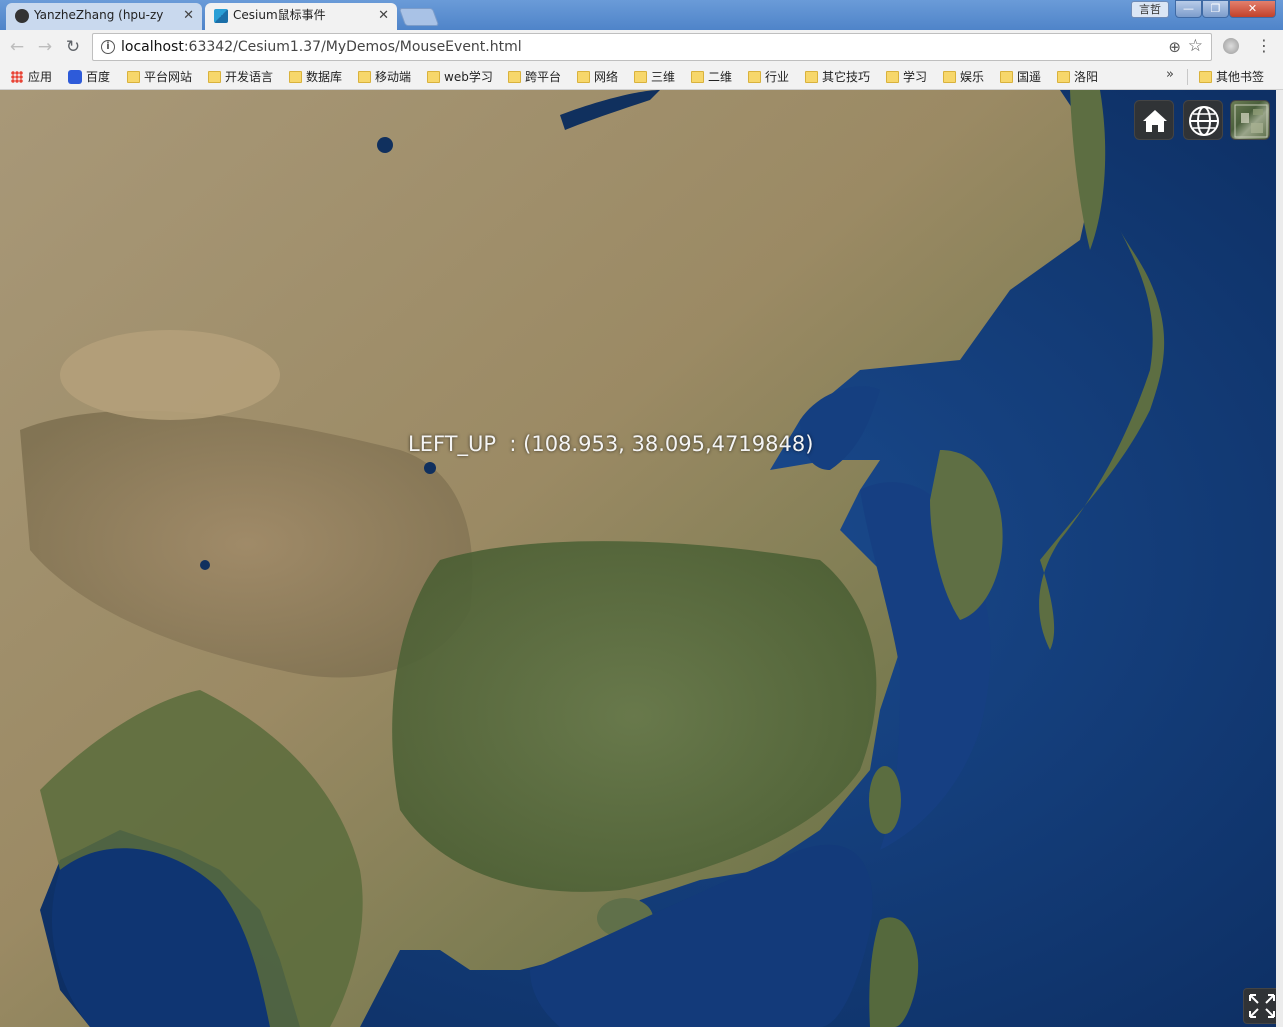  I want to click on more-bookmarks-chevron-icon: », so click(1170, 74).